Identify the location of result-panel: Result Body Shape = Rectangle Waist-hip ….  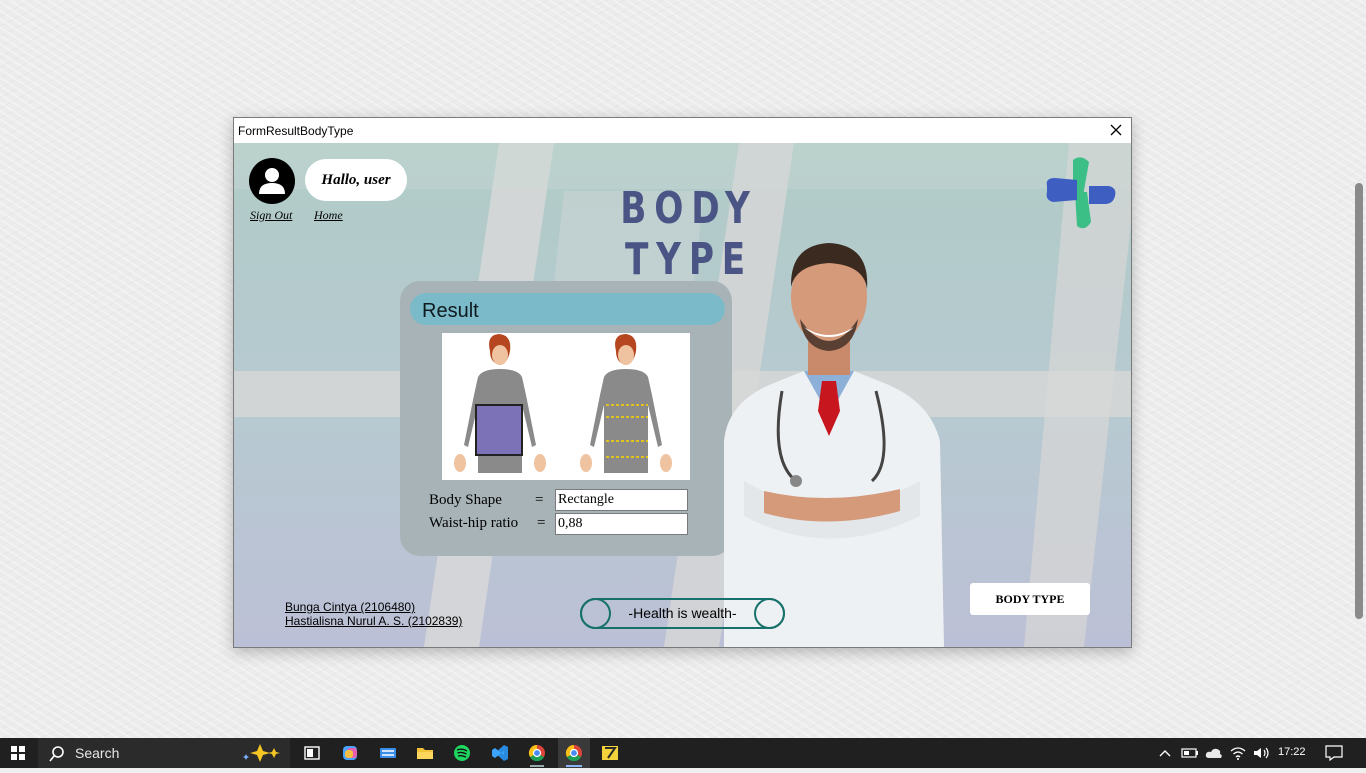
(566, 418).